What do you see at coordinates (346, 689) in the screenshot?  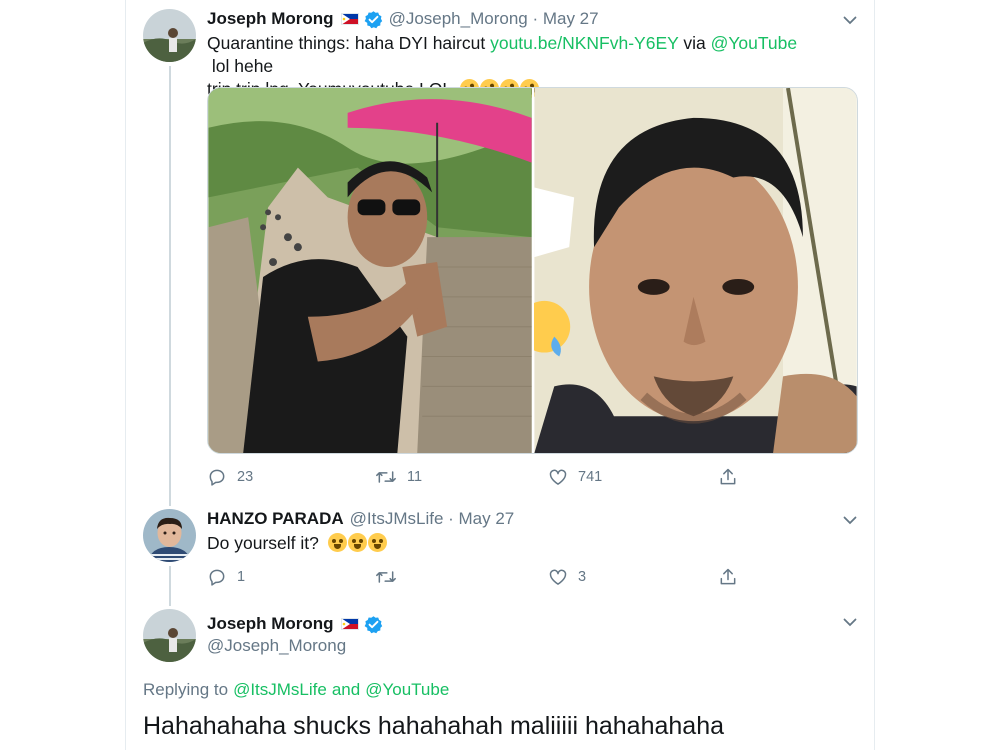 I see `replying-to-and: and` at bounding box center [346, 689].